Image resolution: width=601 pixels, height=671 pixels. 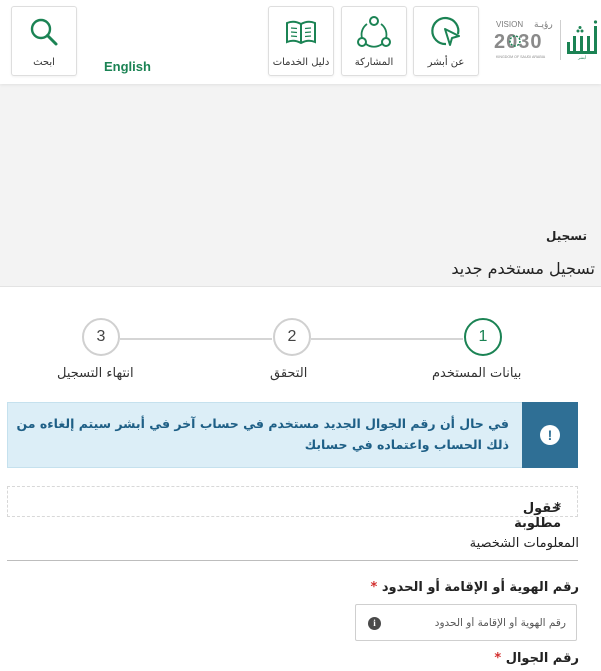 I want to click on absher-logo: أبشر, so click(x=582, y=39).